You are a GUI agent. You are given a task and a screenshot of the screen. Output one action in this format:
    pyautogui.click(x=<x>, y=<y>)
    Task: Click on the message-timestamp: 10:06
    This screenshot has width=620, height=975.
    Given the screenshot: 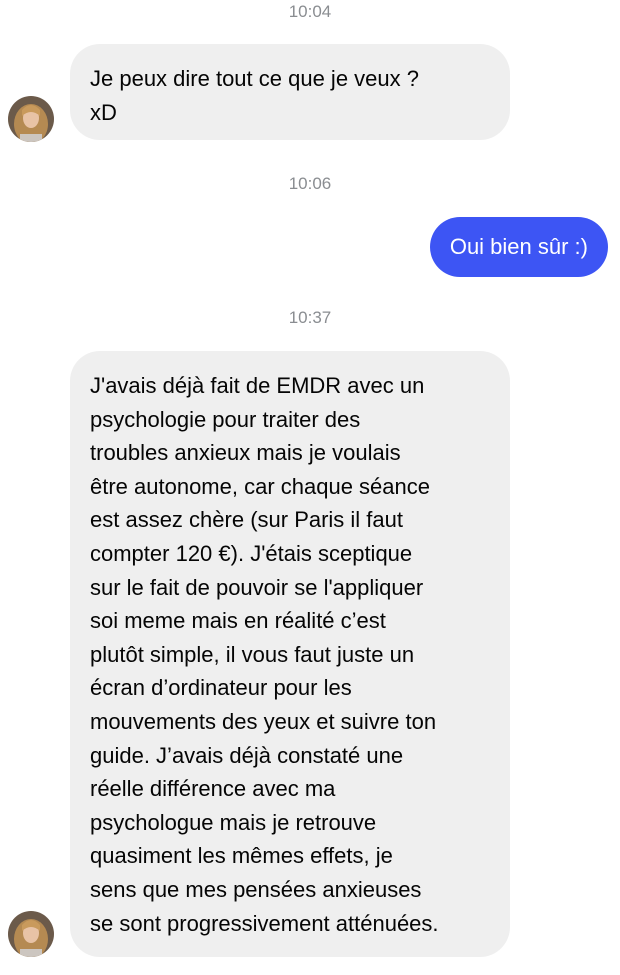 What is the action you would take?
    pyautogui.click(x=310, y=183)
    